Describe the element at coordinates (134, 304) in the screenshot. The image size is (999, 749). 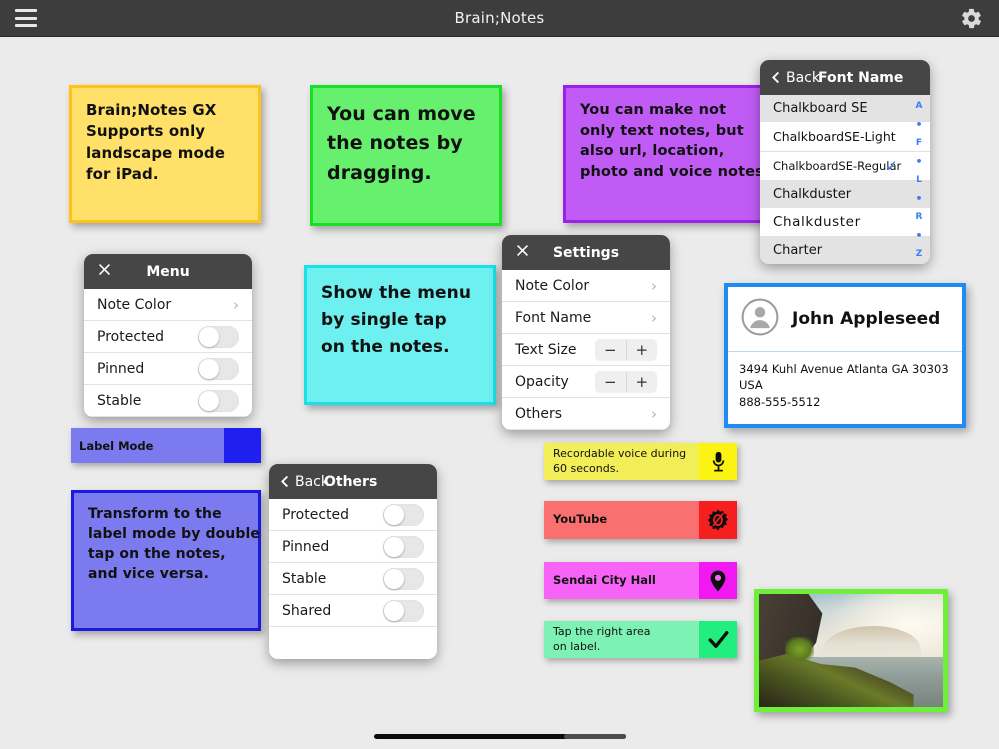
I see `row-label: Note Color` at that location.